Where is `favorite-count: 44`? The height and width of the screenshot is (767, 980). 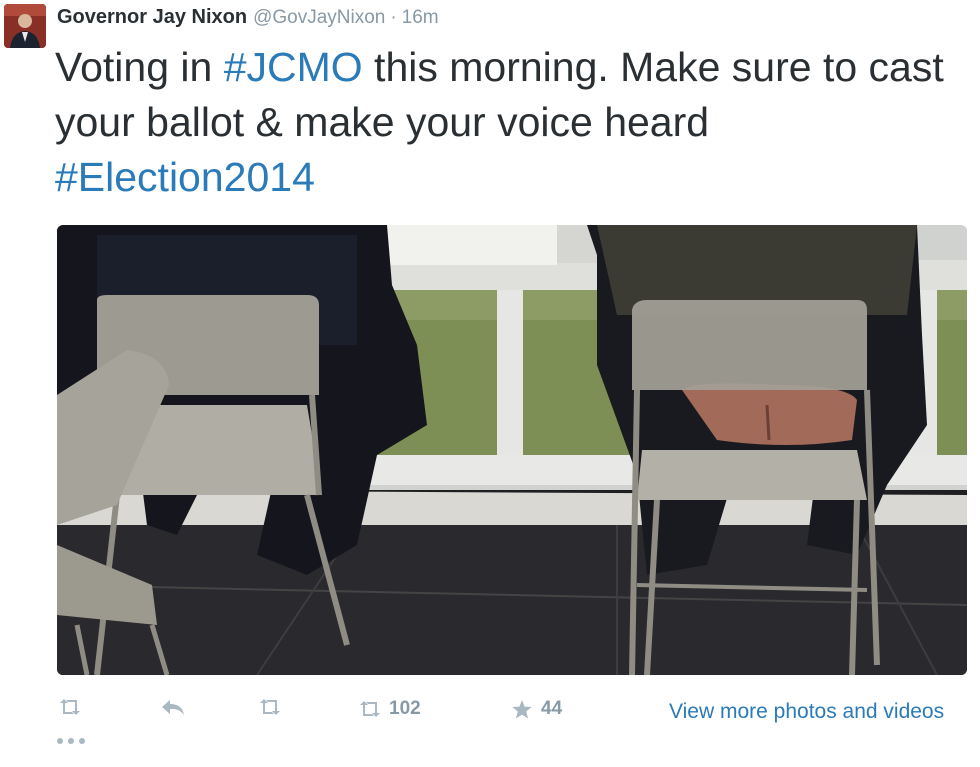
favorite-count: 44 is located at coordinates (552, 708).